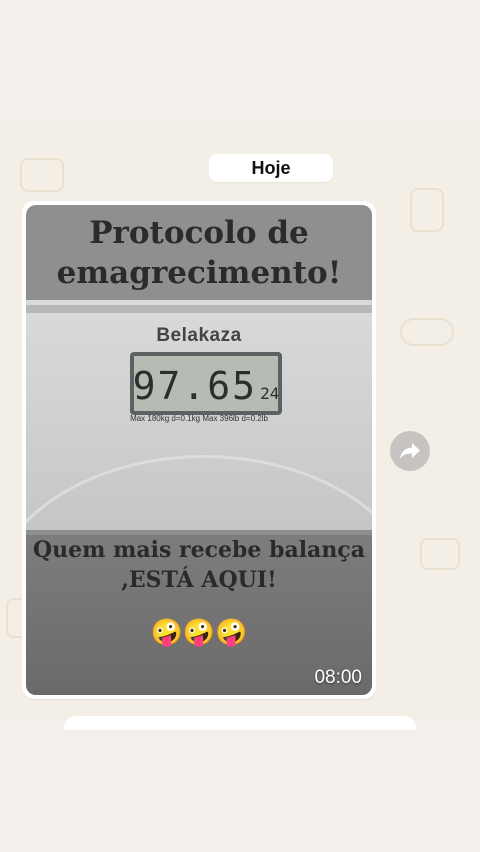 The width and height of the screenshot is (480, 852). What do you see at coordinates (240, 723) in the screenshot?
I see `next-message-bubble-edge` at bounding box center [240, 723].